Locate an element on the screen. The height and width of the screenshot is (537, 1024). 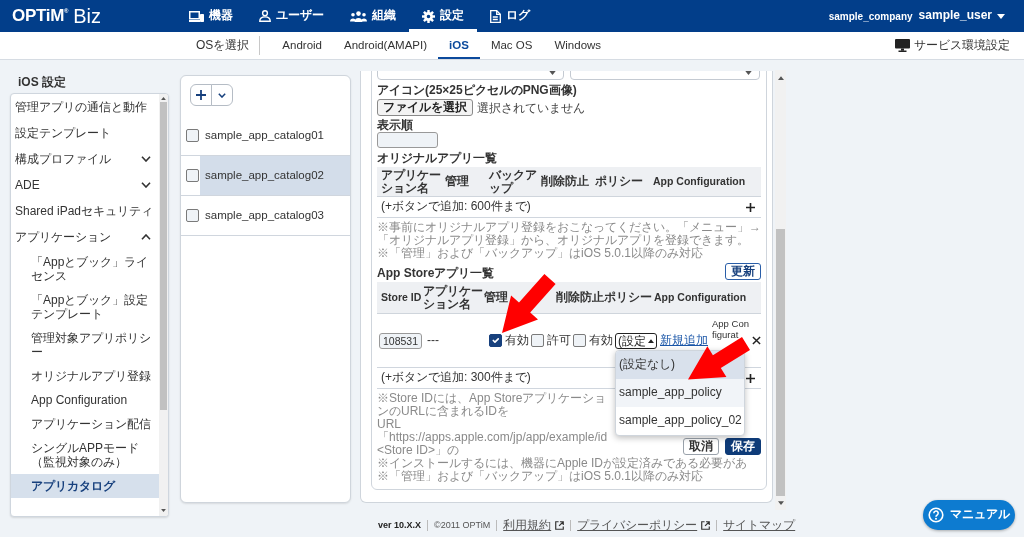
add-hint-text: (+ボタンで追加: 600件まで) is located at coordinates (456, 207).